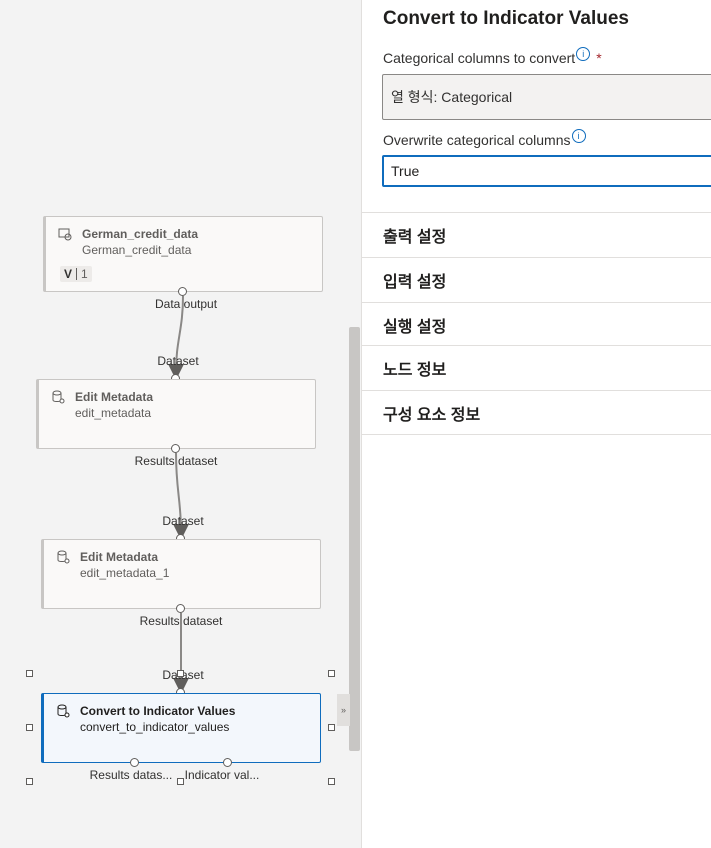 The image size is (711, 848). What do you see at coordinates (186, 304) in the screenshot?
I see `port-label: Data output` at bounding box center [186, 304].